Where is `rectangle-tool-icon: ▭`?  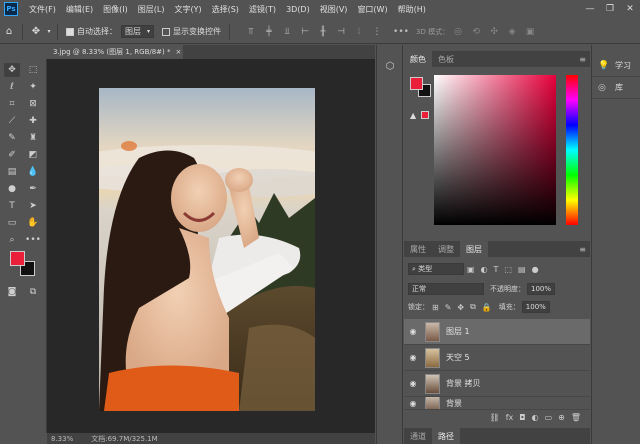 rectangle-tool-icon: ▭ is located at coordinates (12, 223).